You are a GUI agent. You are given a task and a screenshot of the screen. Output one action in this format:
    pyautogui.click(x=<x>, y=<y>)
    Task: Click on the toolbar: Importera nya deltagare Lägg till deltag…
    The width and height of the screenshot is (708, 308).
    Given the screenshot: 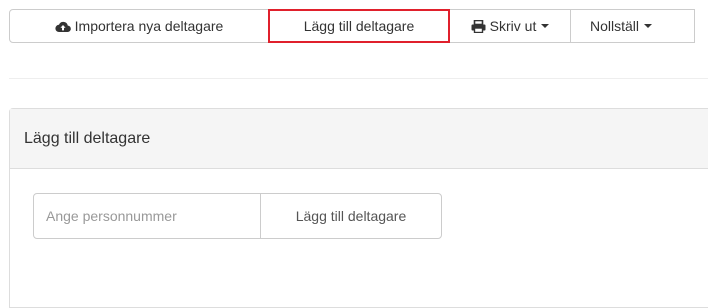 What is the action you would take?
    pyautogui.click(x=352, y=26)
    